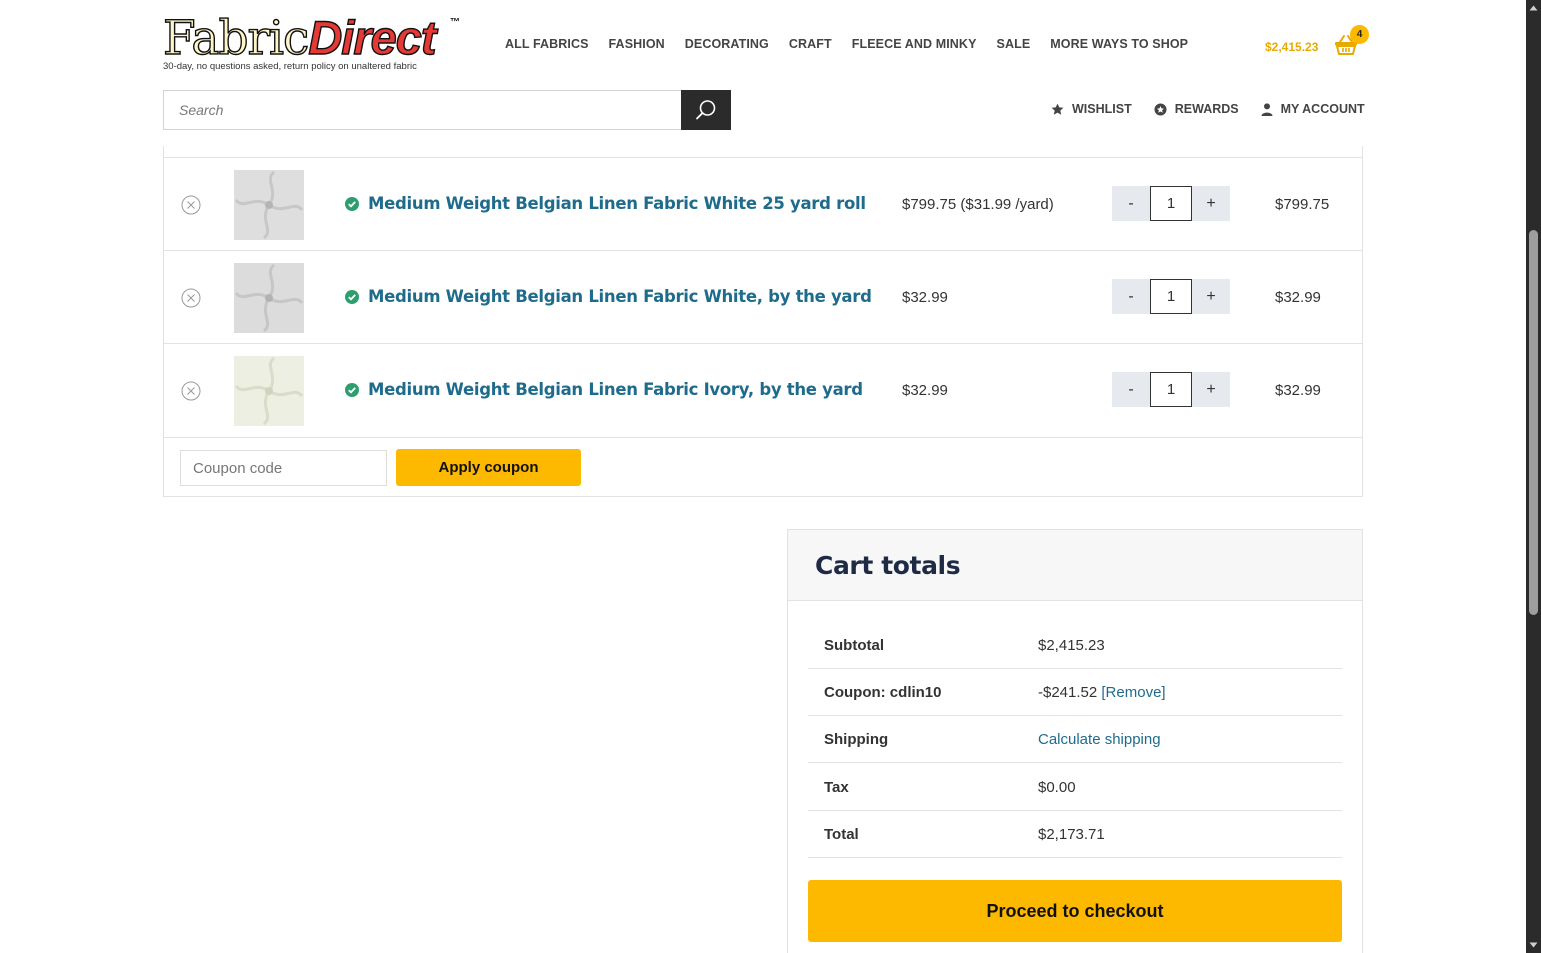 Image resolution: width=1541 pixels, height=953 pixels. I want to click on logo-wordmark: FabricDirect, so click(299, 38).